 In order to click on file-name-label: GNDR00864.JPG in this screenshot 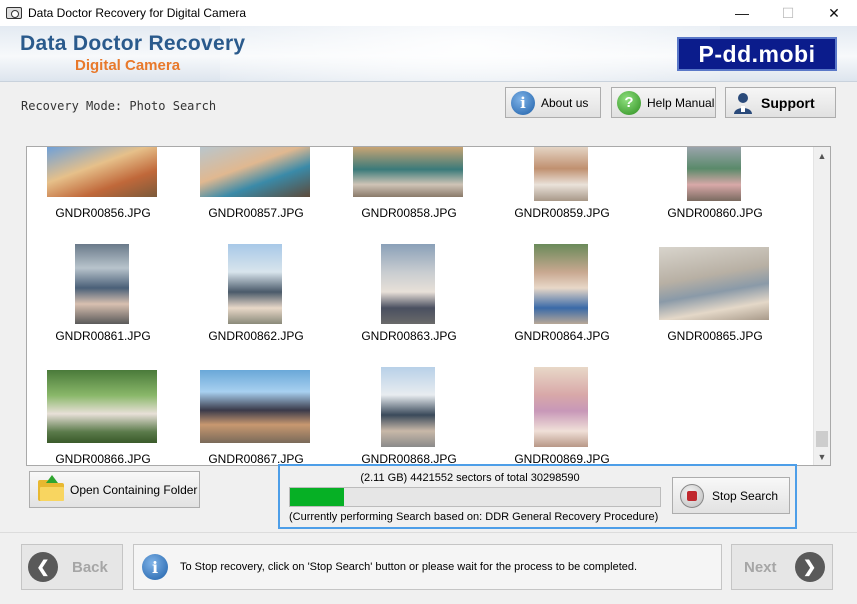, I will do `click(562, 336)`.